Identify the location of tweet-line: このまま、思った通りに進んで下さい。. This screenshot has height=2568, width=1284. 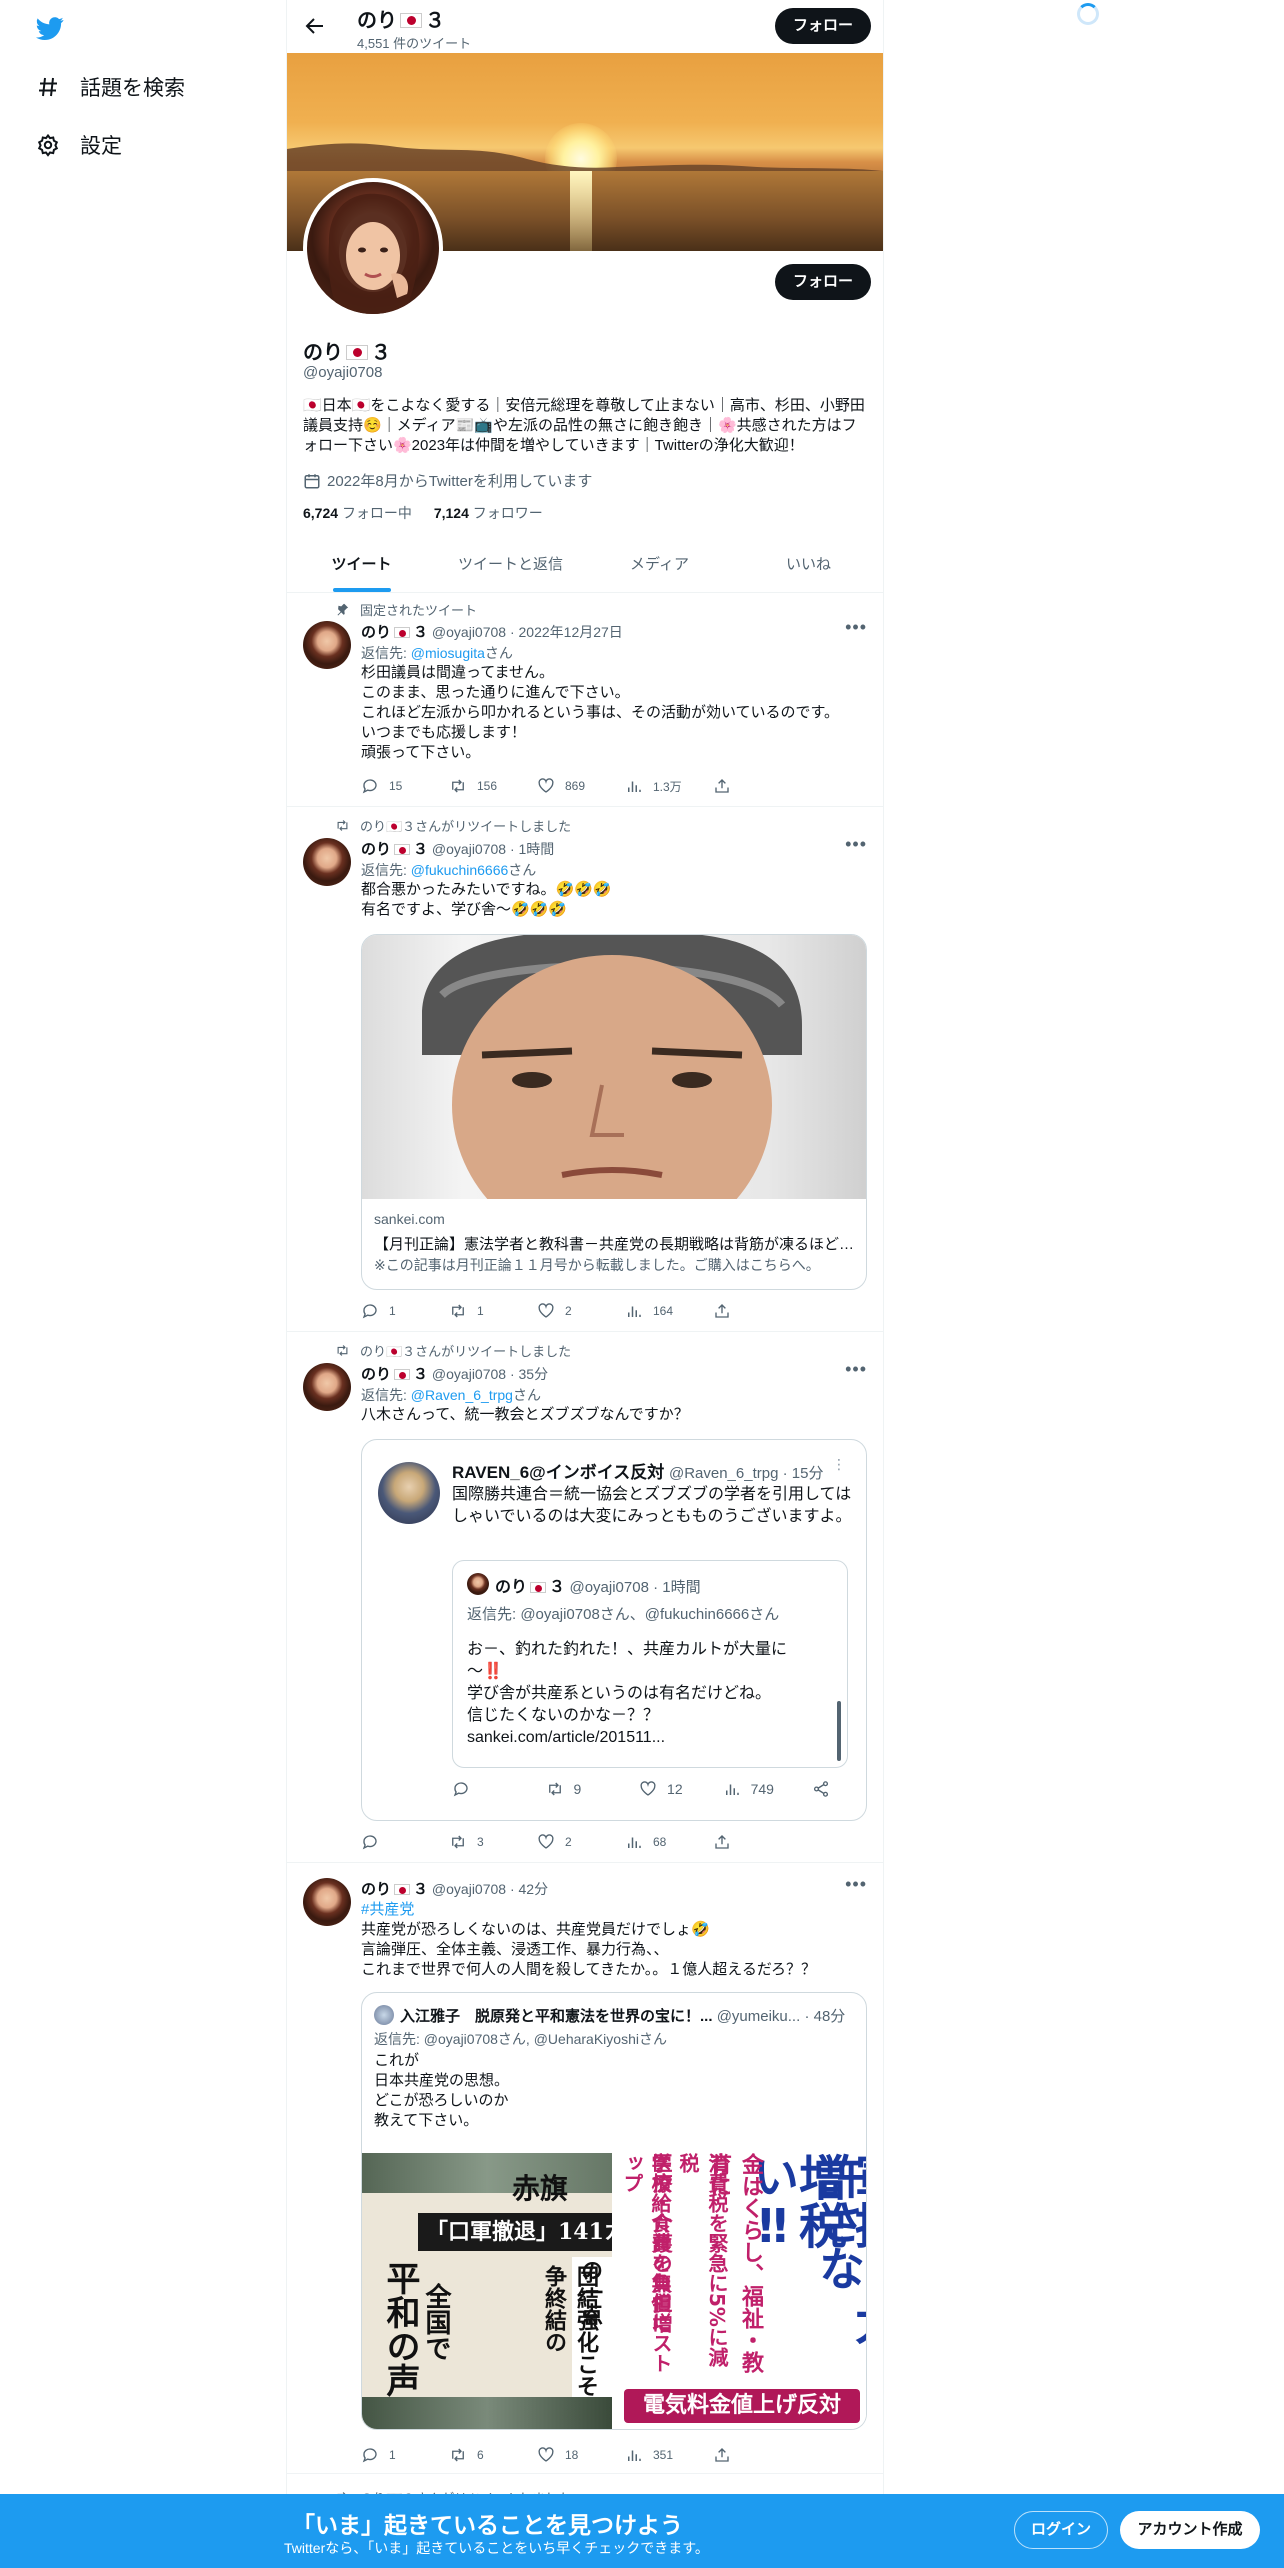
(495, 692).